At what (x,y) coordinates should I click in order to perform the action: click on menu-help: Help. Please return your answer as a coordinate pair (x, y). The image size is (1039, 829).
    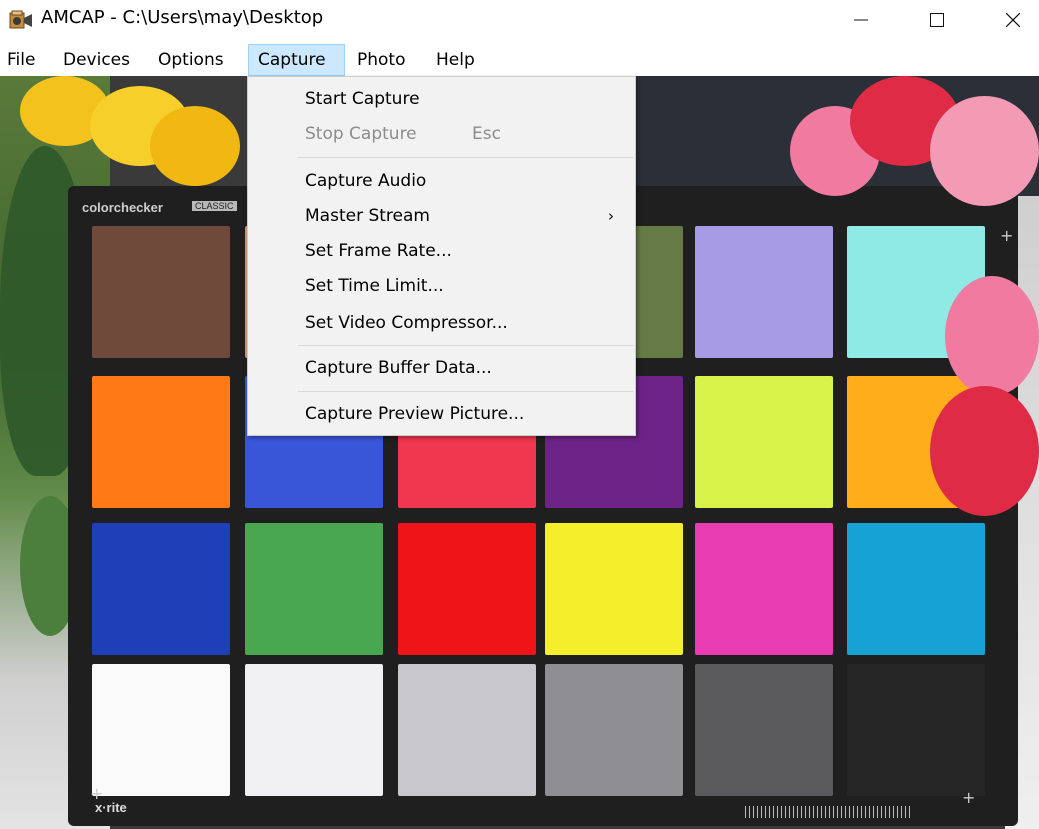
    Looking at the image, I should click on (455, 60).